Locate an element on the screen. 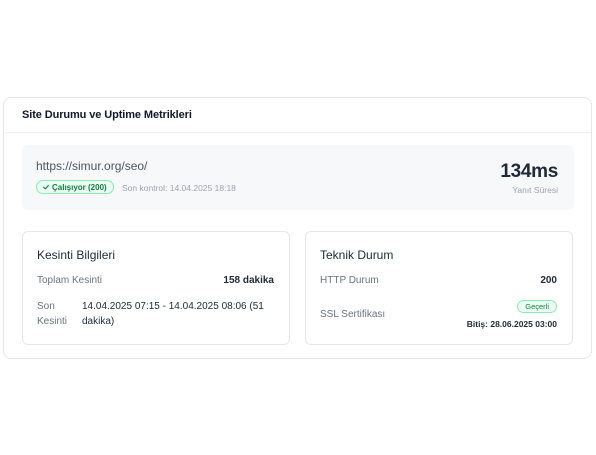 The height and width of the screenshot is (455, 596). last-outage-label: Son Kesinti is located at coordinates (52, 314).